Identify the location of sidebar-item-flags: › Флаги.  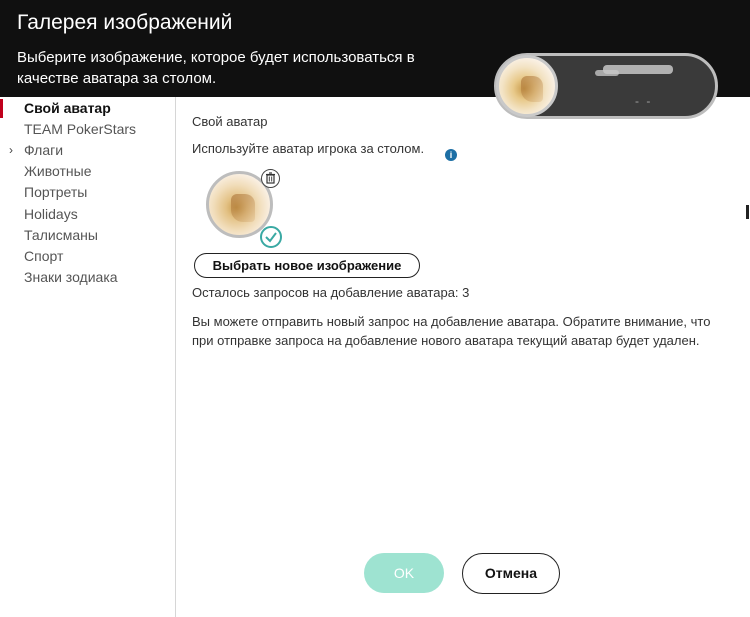
(88, 150).